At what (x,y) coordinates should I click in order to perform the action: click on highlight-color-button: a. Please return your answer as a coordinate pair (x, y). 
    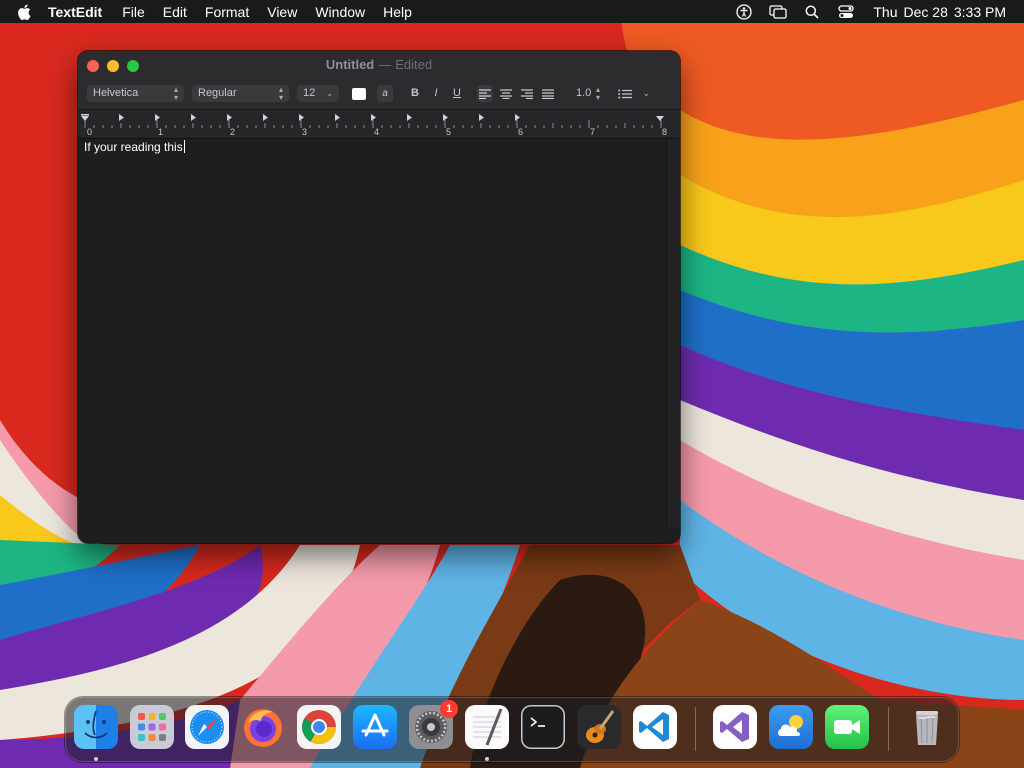
    Looking at the image, I should click on (385, 93).